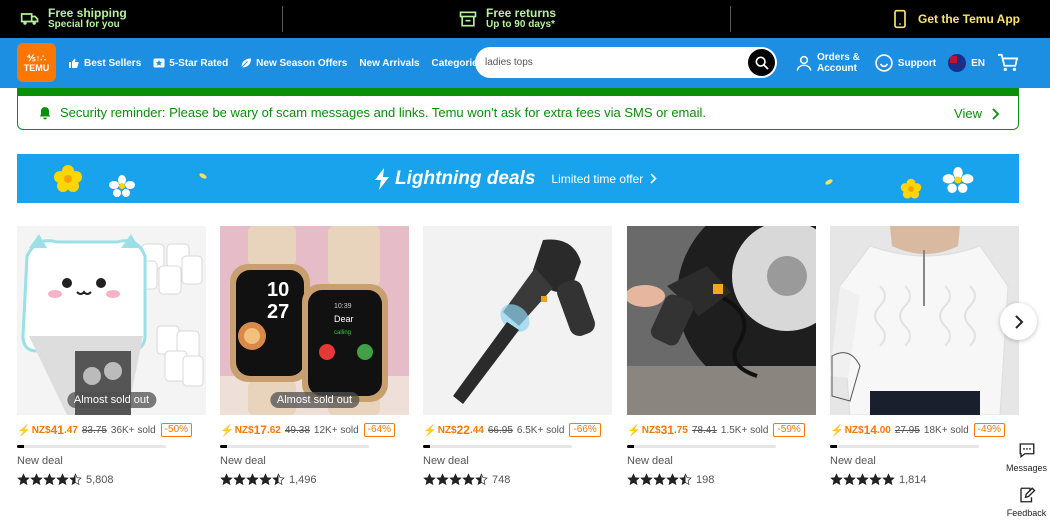  I want to click on nav-best-sellers: Best Sellers, so click(104, 63).